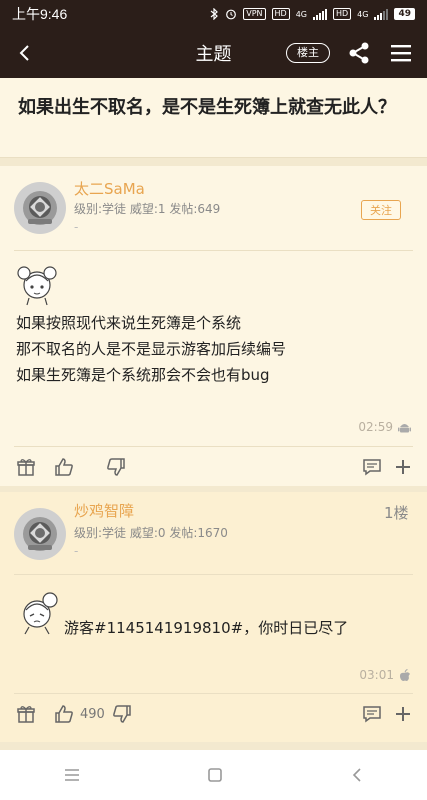  Describe the element at coordinates (213, 714) in the screenshot. I see `post-actions: 490` at that location.